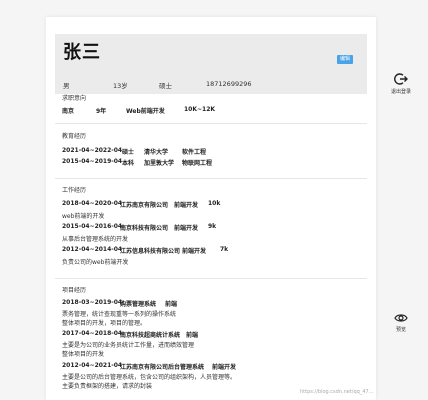  Describe the element at coordinates (74, 98) in the screenshot. I see `section-title-job-intent: 求职意向` at that location.